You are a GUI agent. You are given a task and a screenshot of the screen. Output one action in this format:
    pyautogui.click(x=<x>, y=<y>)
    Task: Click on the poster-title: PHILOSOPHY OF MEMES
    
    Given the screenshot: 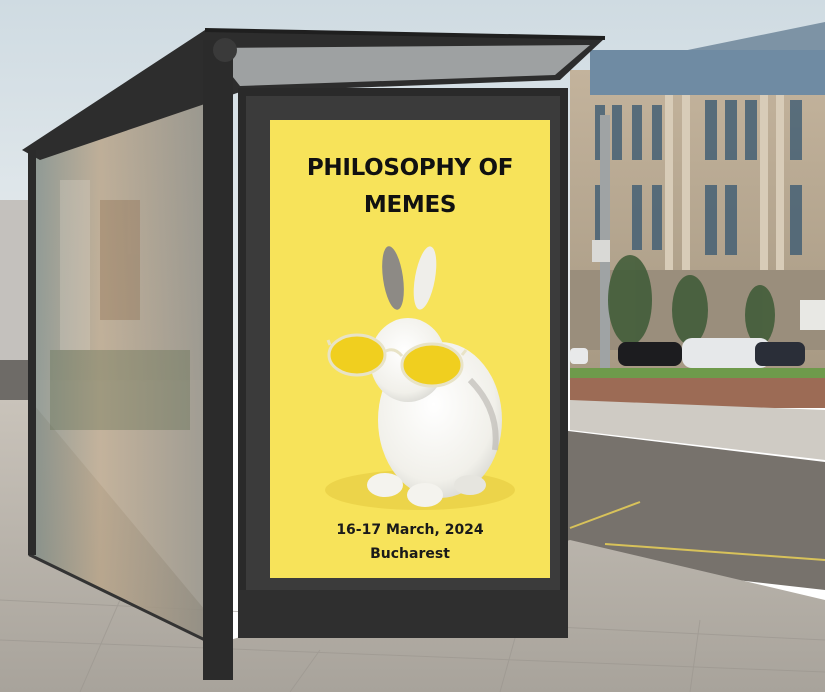 What is the action you would take?
    pyautogui.click(x=410, y=187)
    